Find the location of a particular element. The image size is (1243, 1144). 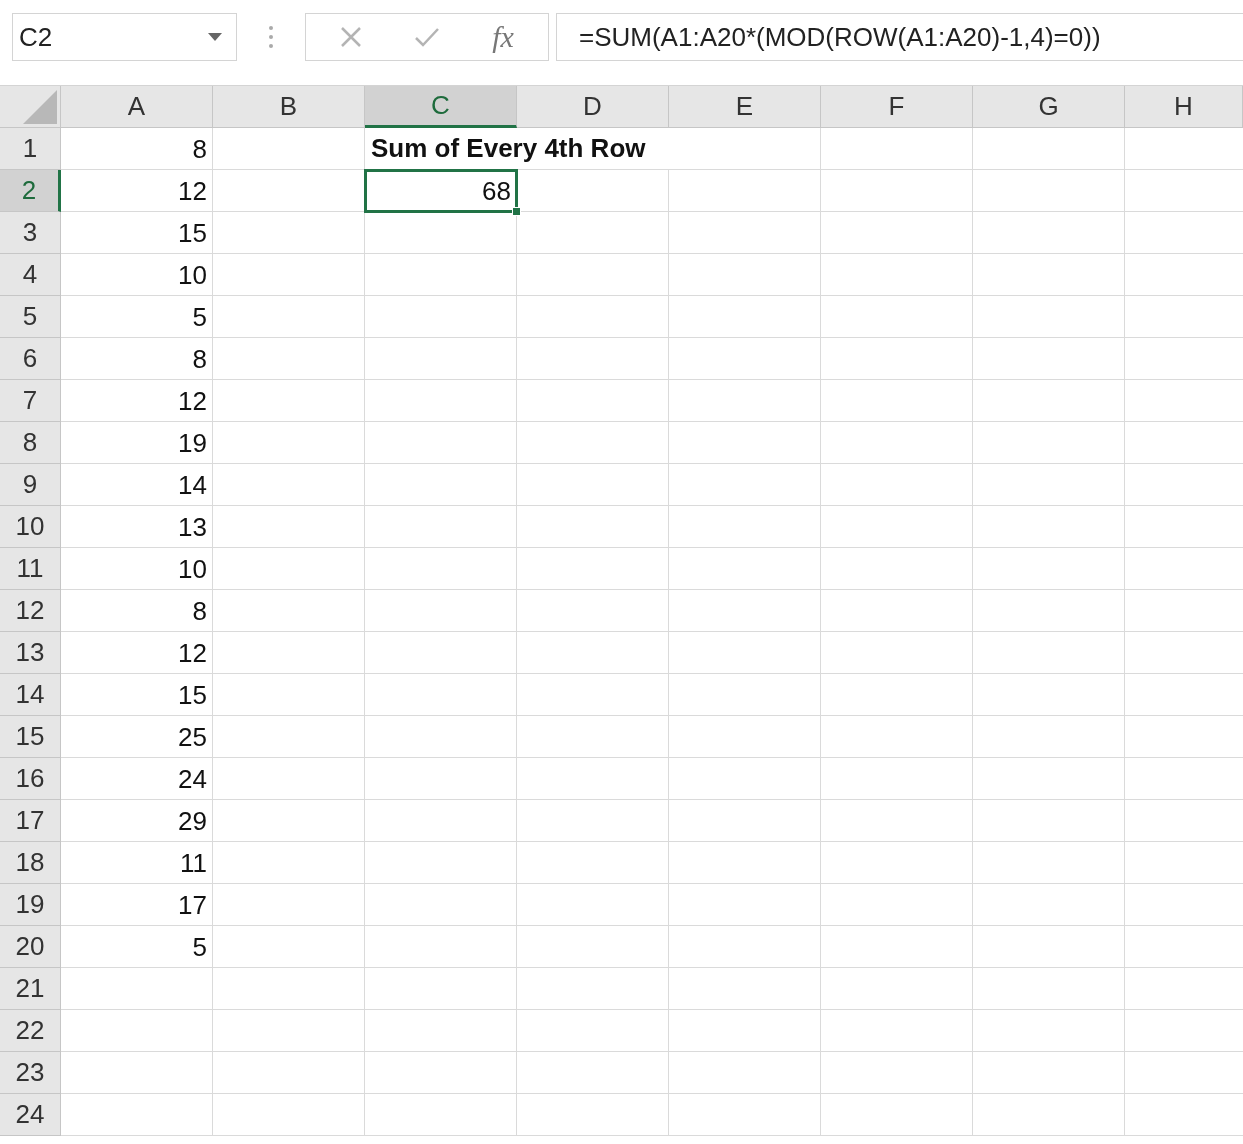

row-header: 4 is located at coordinates (30, 275).